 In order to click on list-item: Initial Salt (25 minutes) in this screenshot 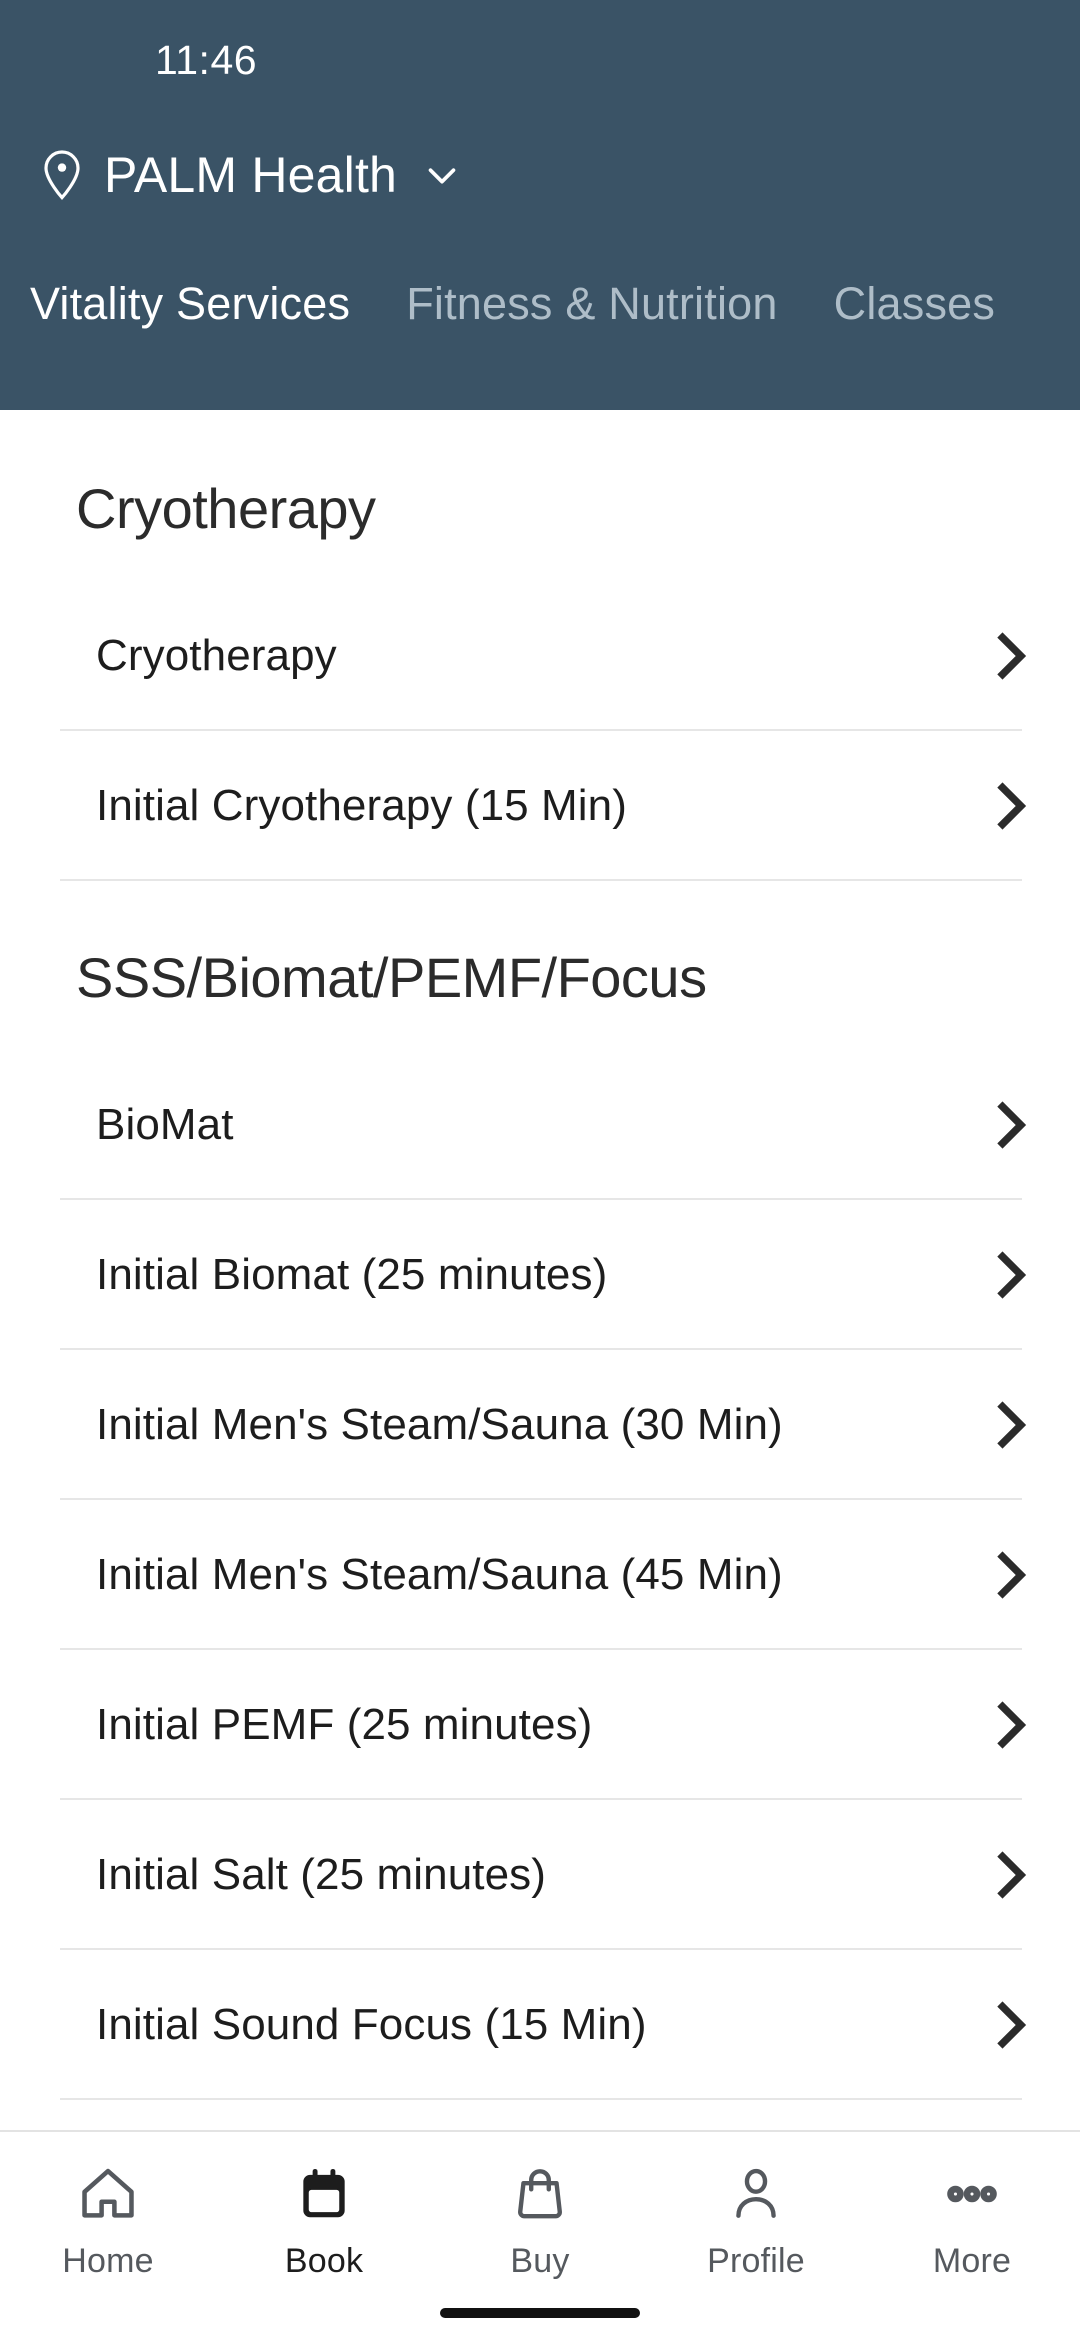, I will do `click(540, 1875)`.